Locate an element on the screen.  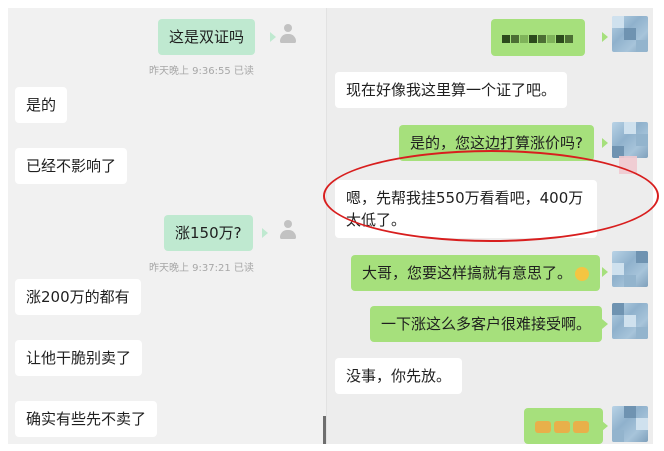
message-text: 一下涨这么多客户很难接受啊。 is located at coordinates (486, 324).